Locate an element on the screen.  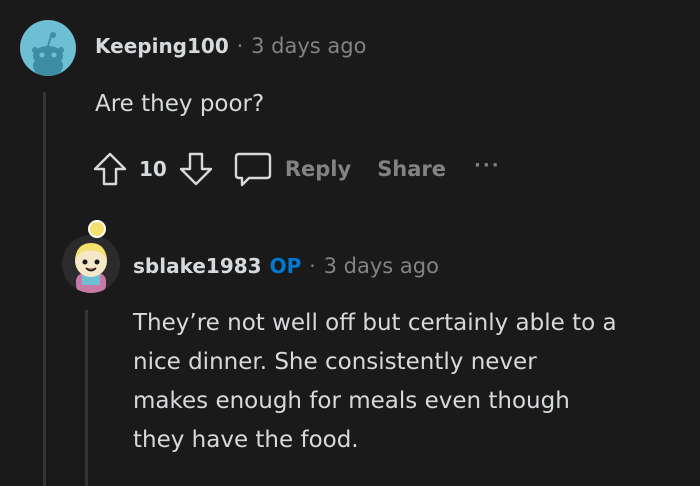
reply-body-line: nice dinner. She consistently never is located at coordinates (335, 362).